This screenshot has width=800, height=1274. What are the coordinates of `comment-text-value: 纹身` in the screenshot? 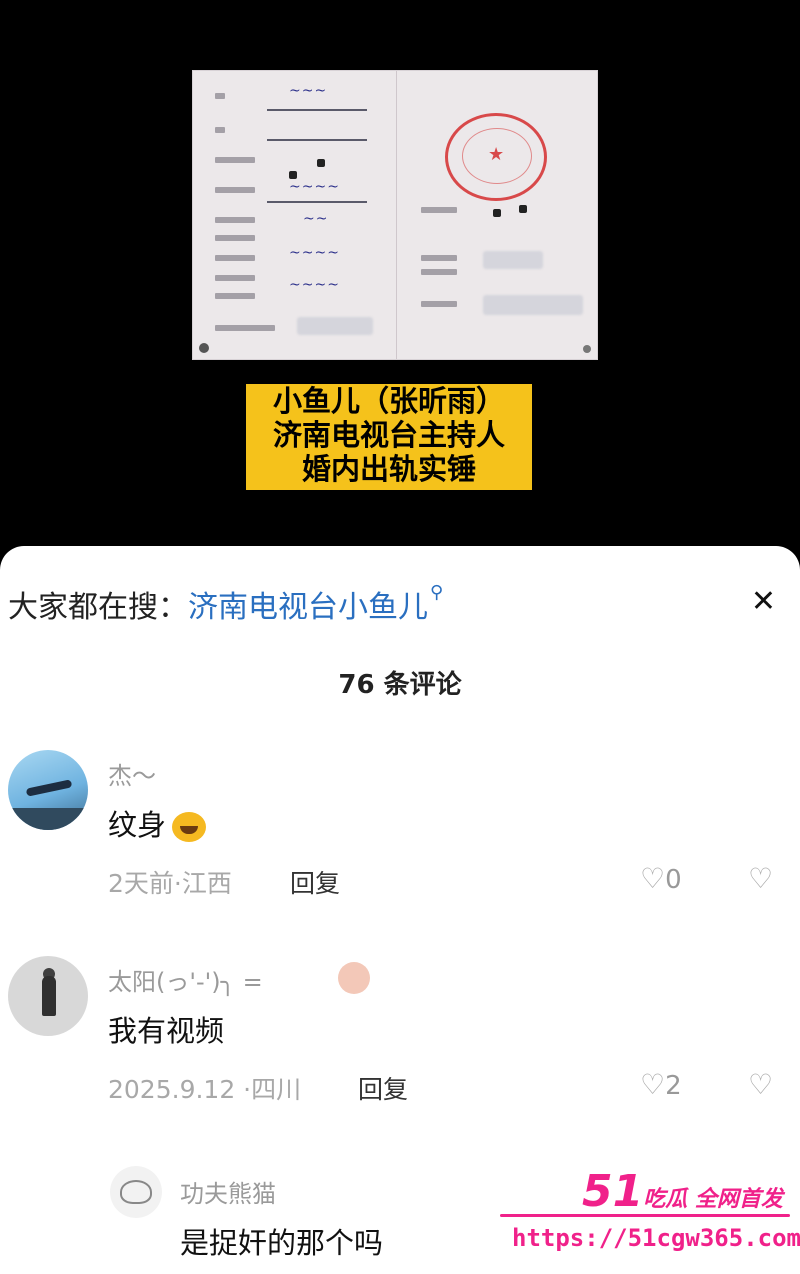 It's located at (137, 825).